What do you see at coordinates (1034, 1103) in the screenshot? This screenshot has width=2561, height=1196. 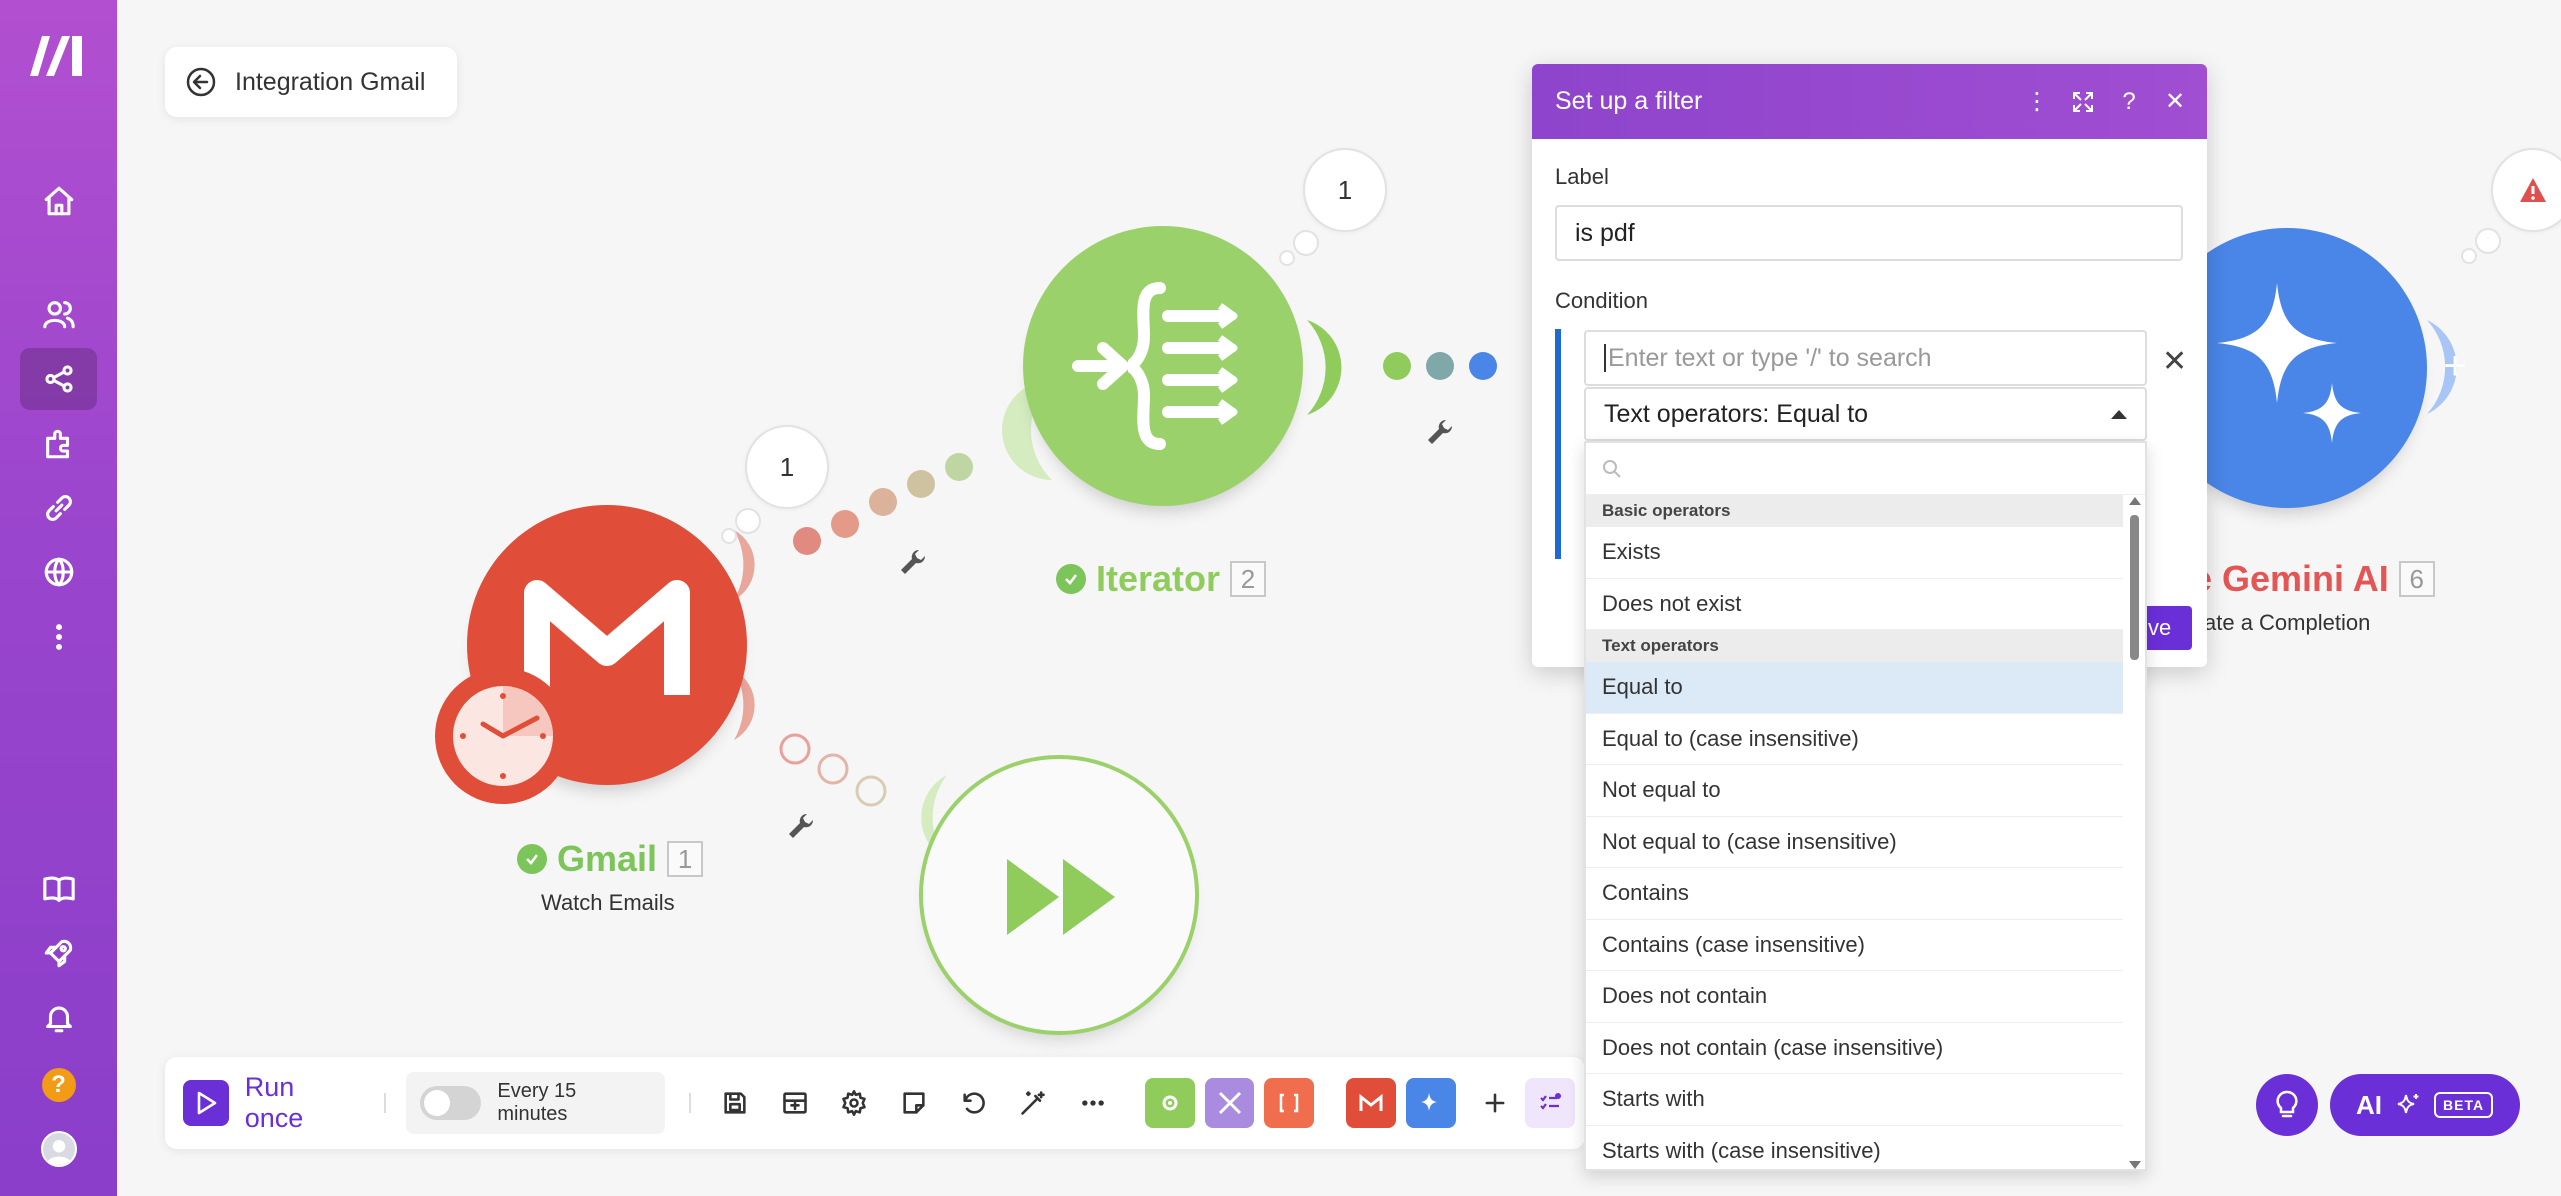 I see `auto-align-icon` at bounding box center [1034, 1103].